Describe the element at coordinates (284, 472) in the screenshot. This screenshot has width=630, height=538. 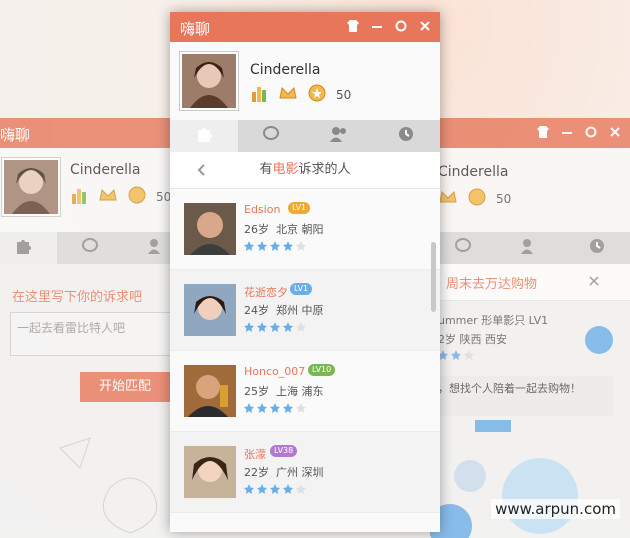
I see `person-info: 22岁 广州 深圳` at that location.